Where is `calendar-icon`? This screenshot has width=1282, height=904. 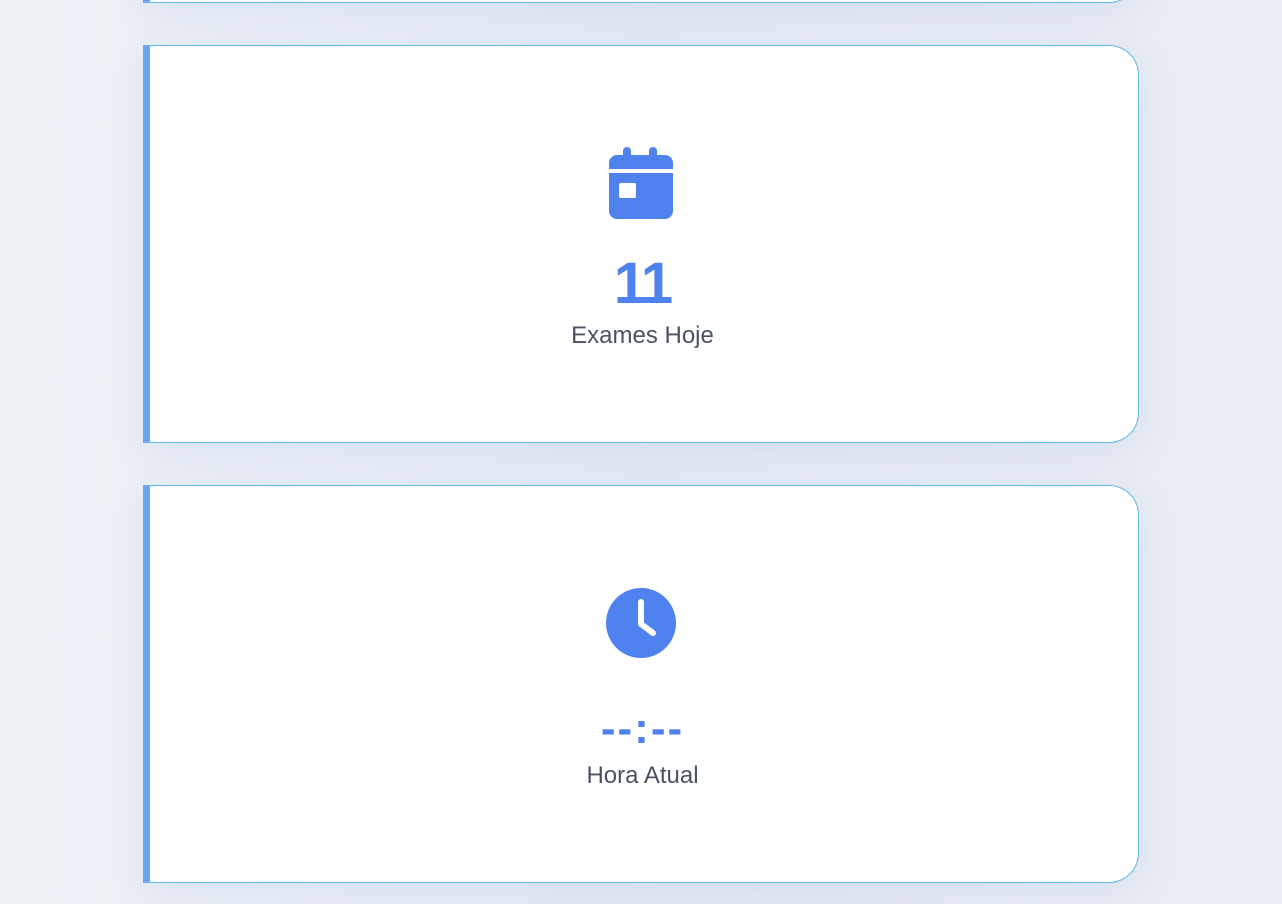
calendar-icon is located at coordinates (641, 185).